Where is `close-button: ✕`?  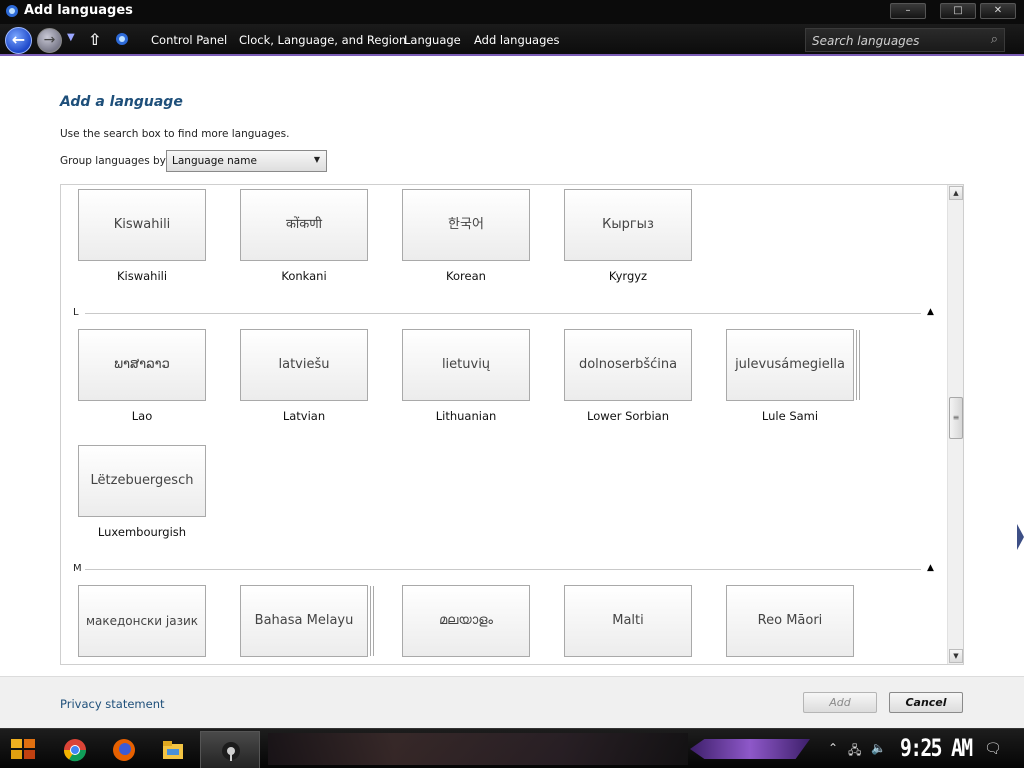
close-button: ✕ is located at coordinates (998, 11).